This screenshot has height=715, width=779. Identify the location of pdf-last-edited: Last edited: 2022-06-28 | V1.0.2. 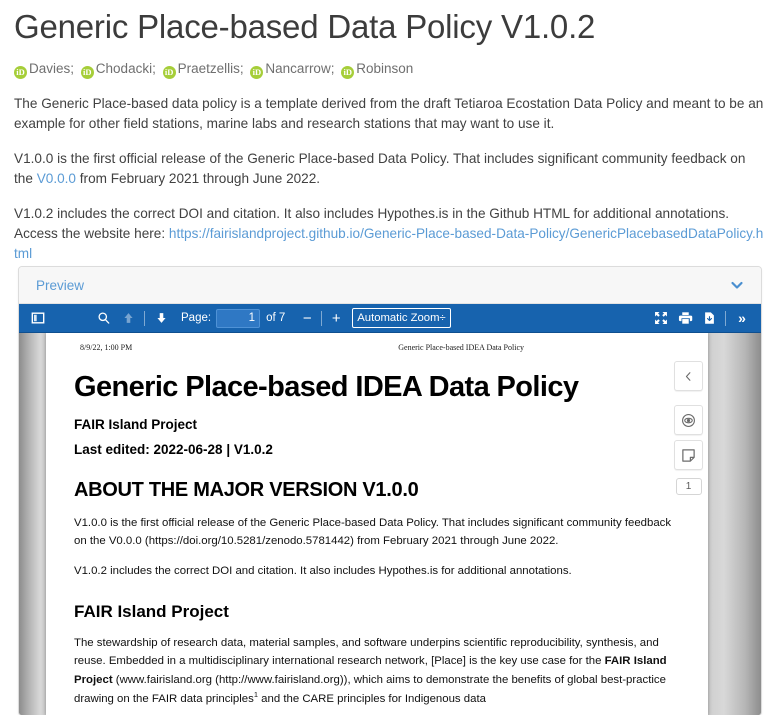
(173, 449).